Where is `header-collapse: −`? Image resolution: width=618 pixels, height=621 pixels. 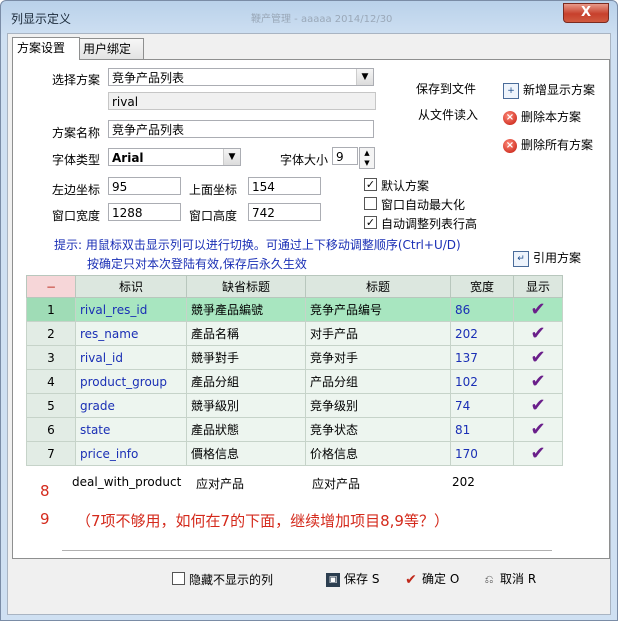 header-collapse: − is located at coordinates (51, 286).